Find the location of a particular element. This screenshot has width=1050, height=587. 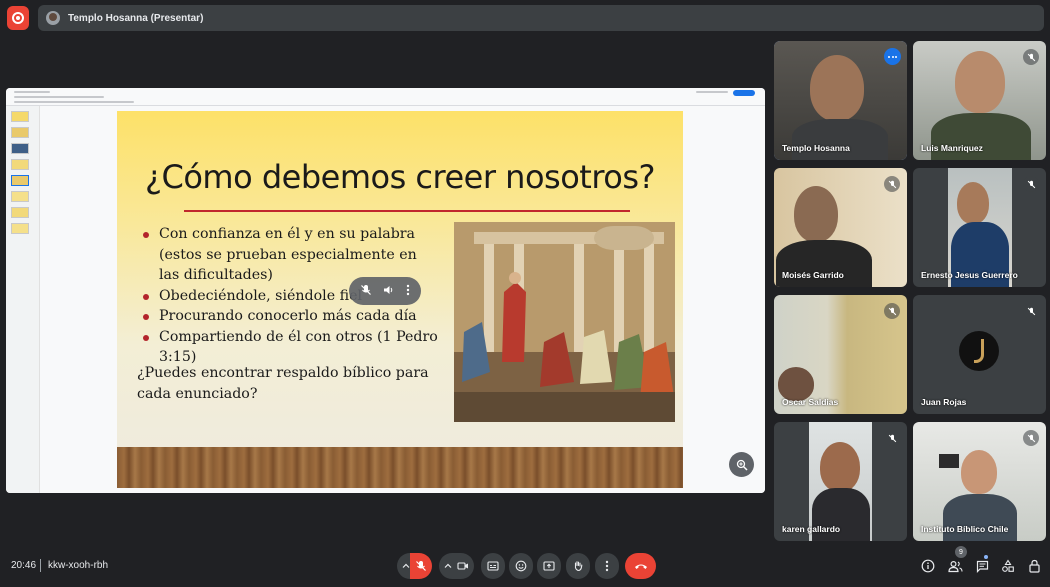

host-controls-button is located at coordinates (1034, 566).